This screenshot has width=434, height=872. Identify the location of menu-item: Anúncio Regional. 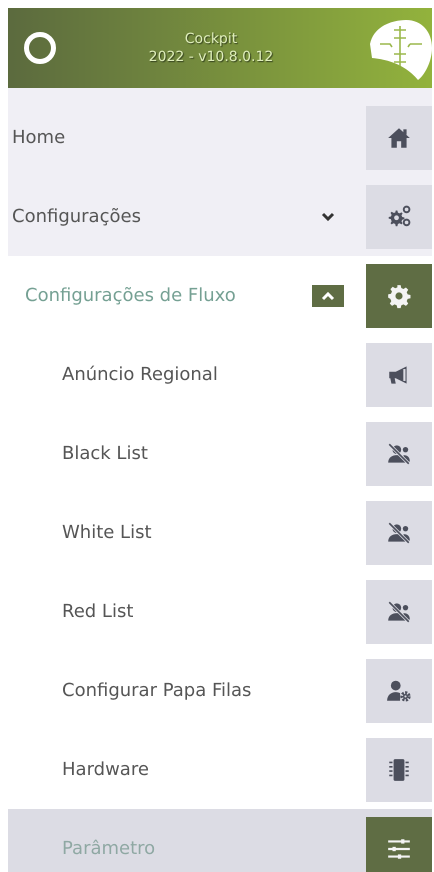
(187, 374).